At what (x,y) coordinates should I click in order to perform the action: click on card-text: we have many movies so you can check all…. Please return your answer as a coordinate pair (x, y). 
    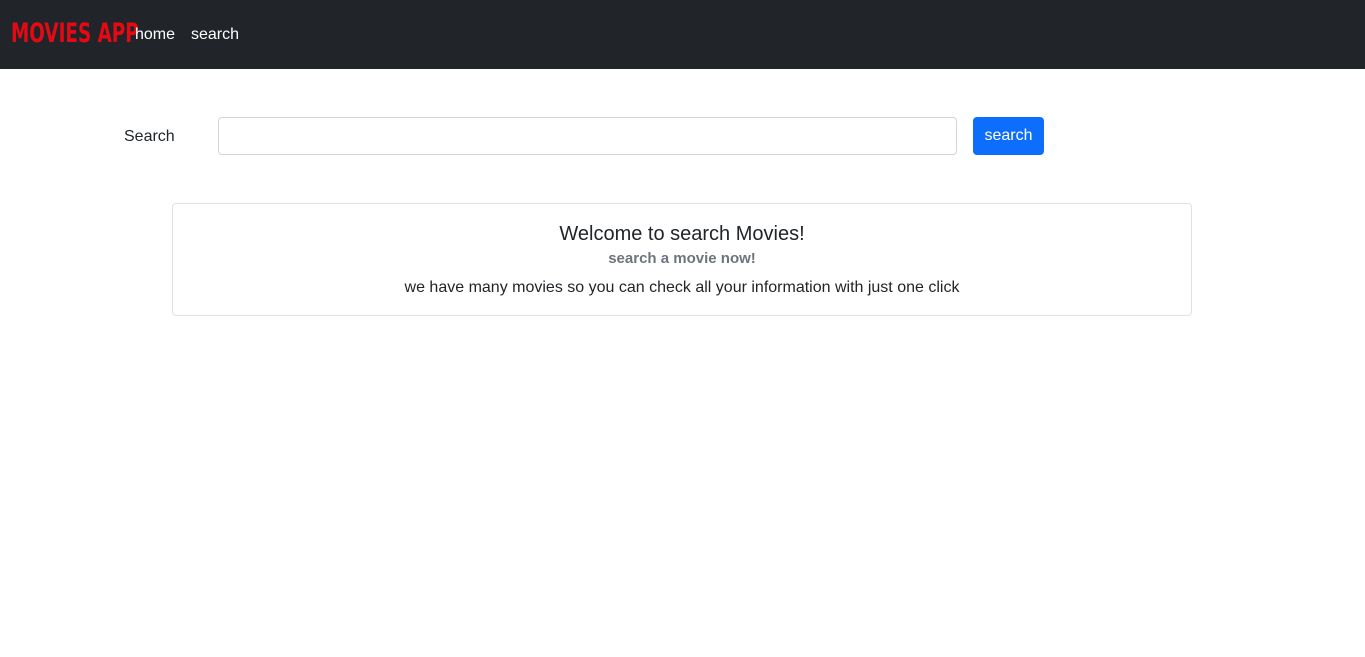
    Looking at the image, I should click on (682, 287).